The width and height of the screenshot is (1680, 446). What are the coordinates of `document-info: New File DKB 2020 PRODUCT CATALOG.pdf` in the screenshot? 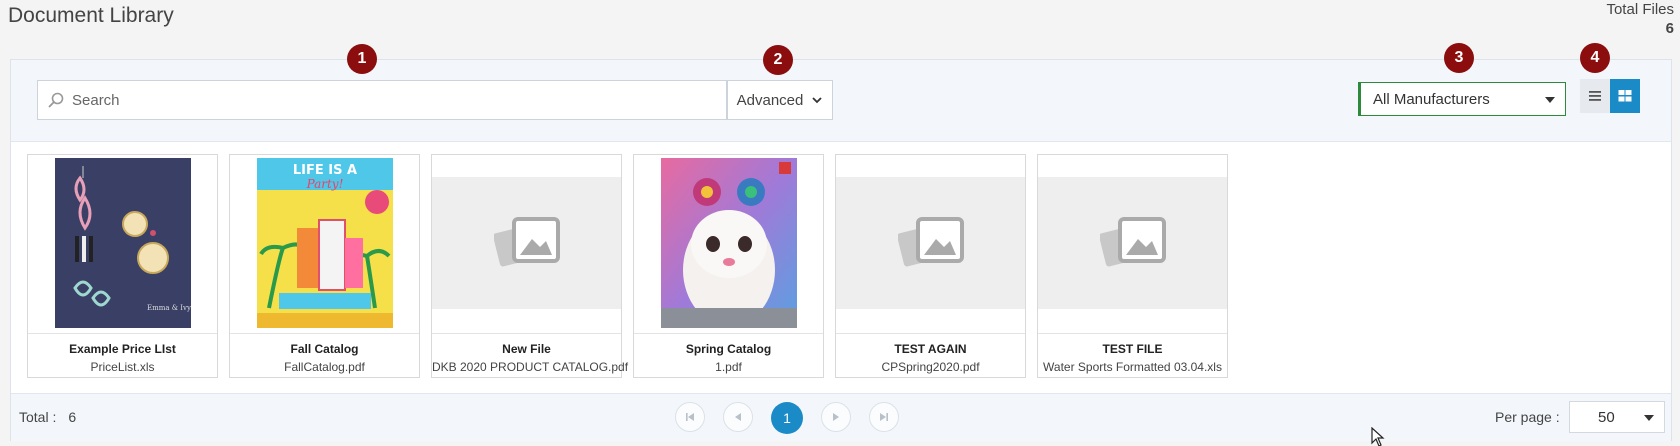 It's located at (530, 356).